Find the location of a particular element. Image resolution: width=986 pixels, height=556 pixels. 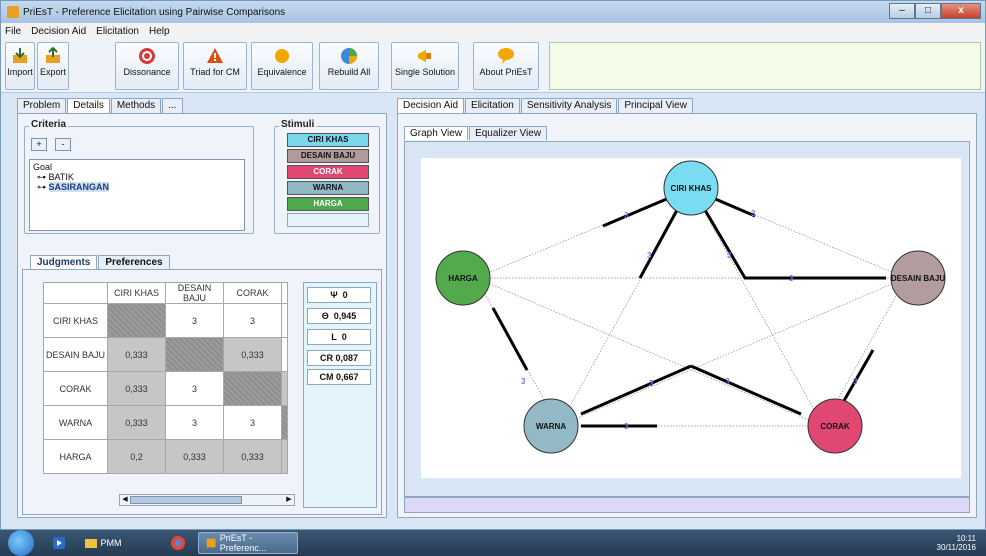

stimulus-warna: WARNA is located at coordinates (328, 188).